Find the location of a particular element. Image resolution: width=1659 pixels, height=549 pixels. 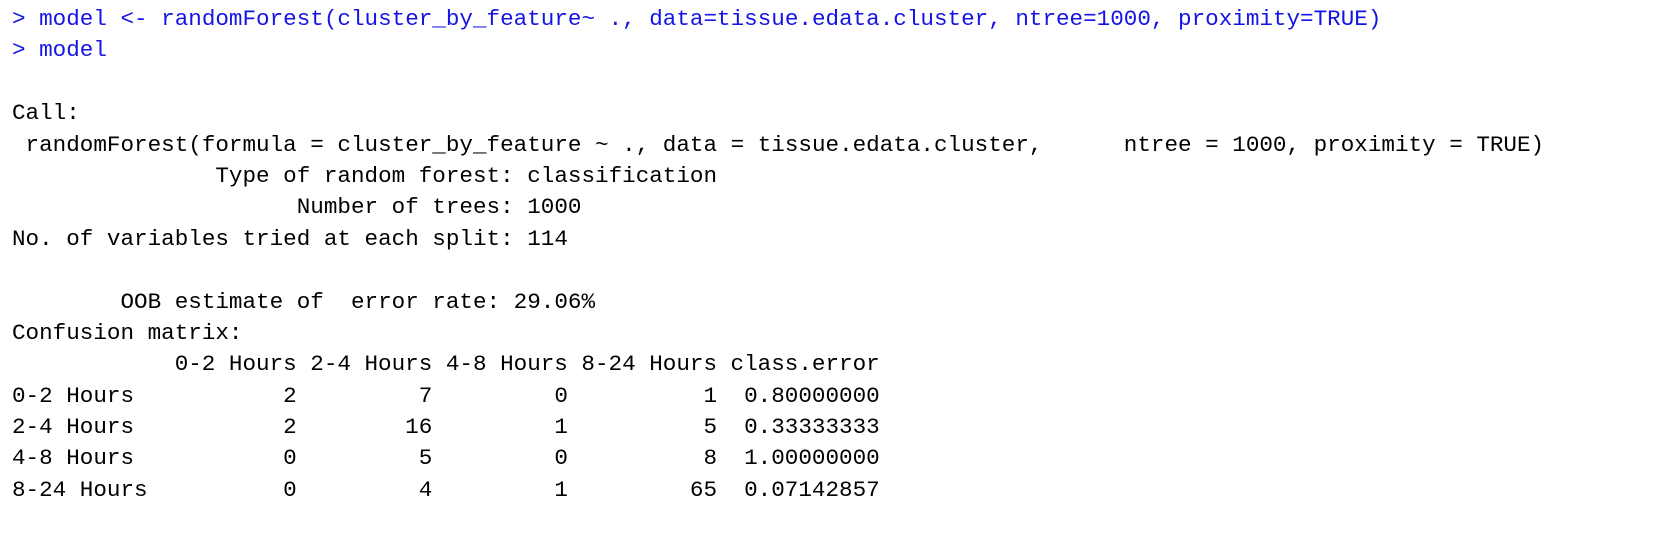

count-cell: 4 is located at coordinates (425, 489).